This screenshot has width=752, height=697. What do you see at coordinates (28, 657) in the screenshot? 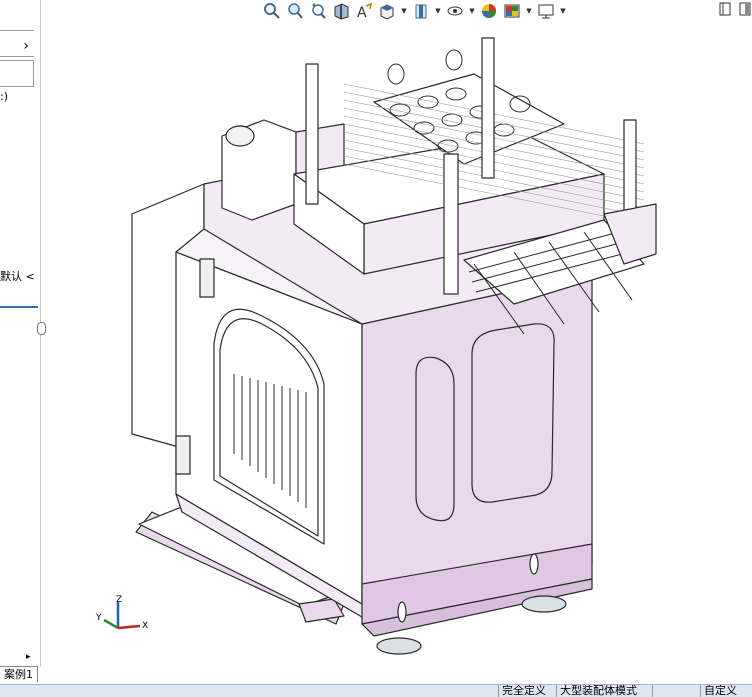
I see `scroll-right-icon: ▸` at bounding box center [28, 657].